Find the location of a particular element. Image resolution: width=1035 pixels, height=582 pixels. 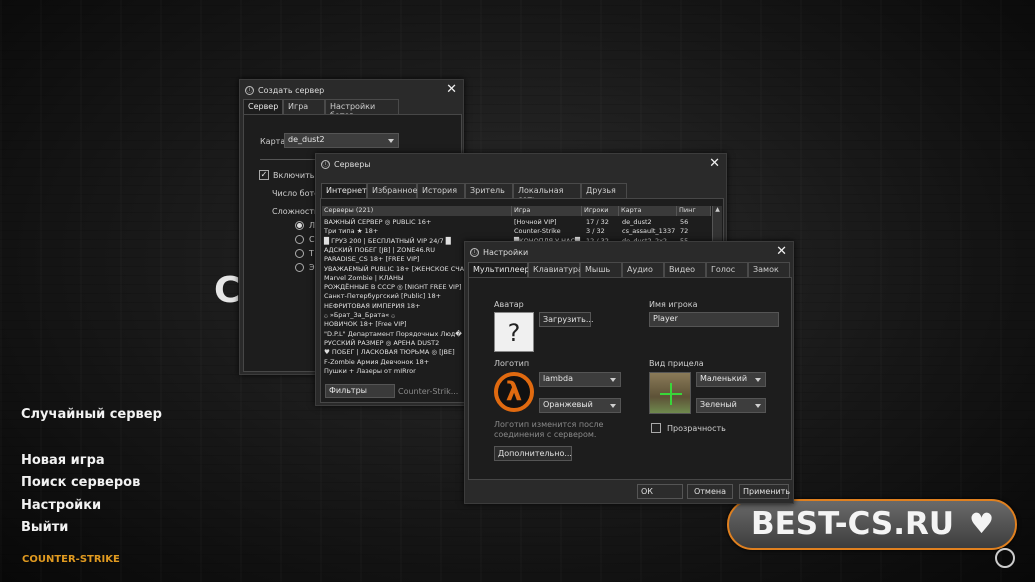

server-name: АДСКИЙ ПОБЕГ [JB] | ZONE46.RU is located at coordinates (379, 250).